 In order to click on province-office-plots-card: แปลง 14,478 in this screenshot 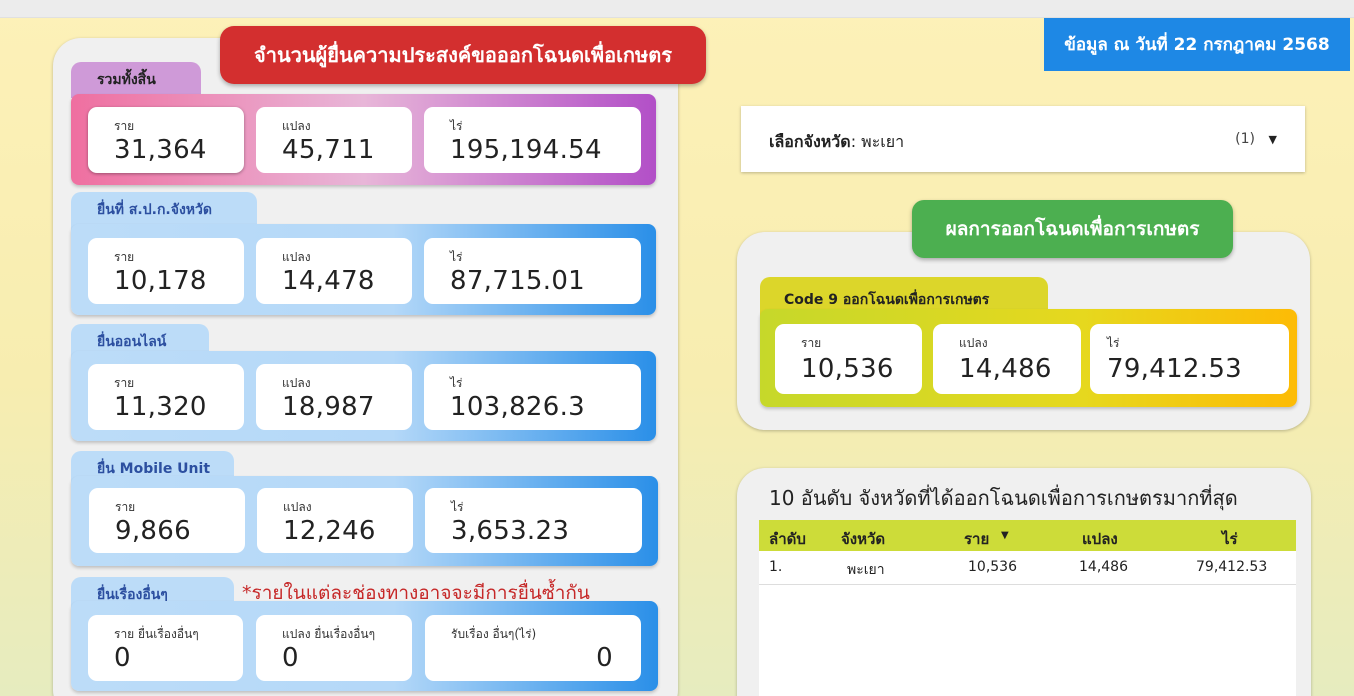, I will do `click(334, 271)`.